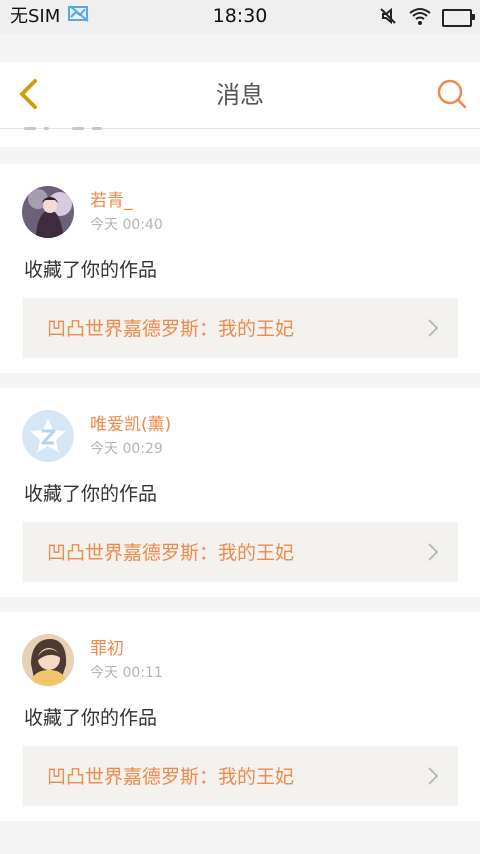 The height and width of the screenshot is (854, 480). Describe the element at coordinates (240, 16) in the screenshot. I see `status-bar: 无SIM 18:30` at that location.